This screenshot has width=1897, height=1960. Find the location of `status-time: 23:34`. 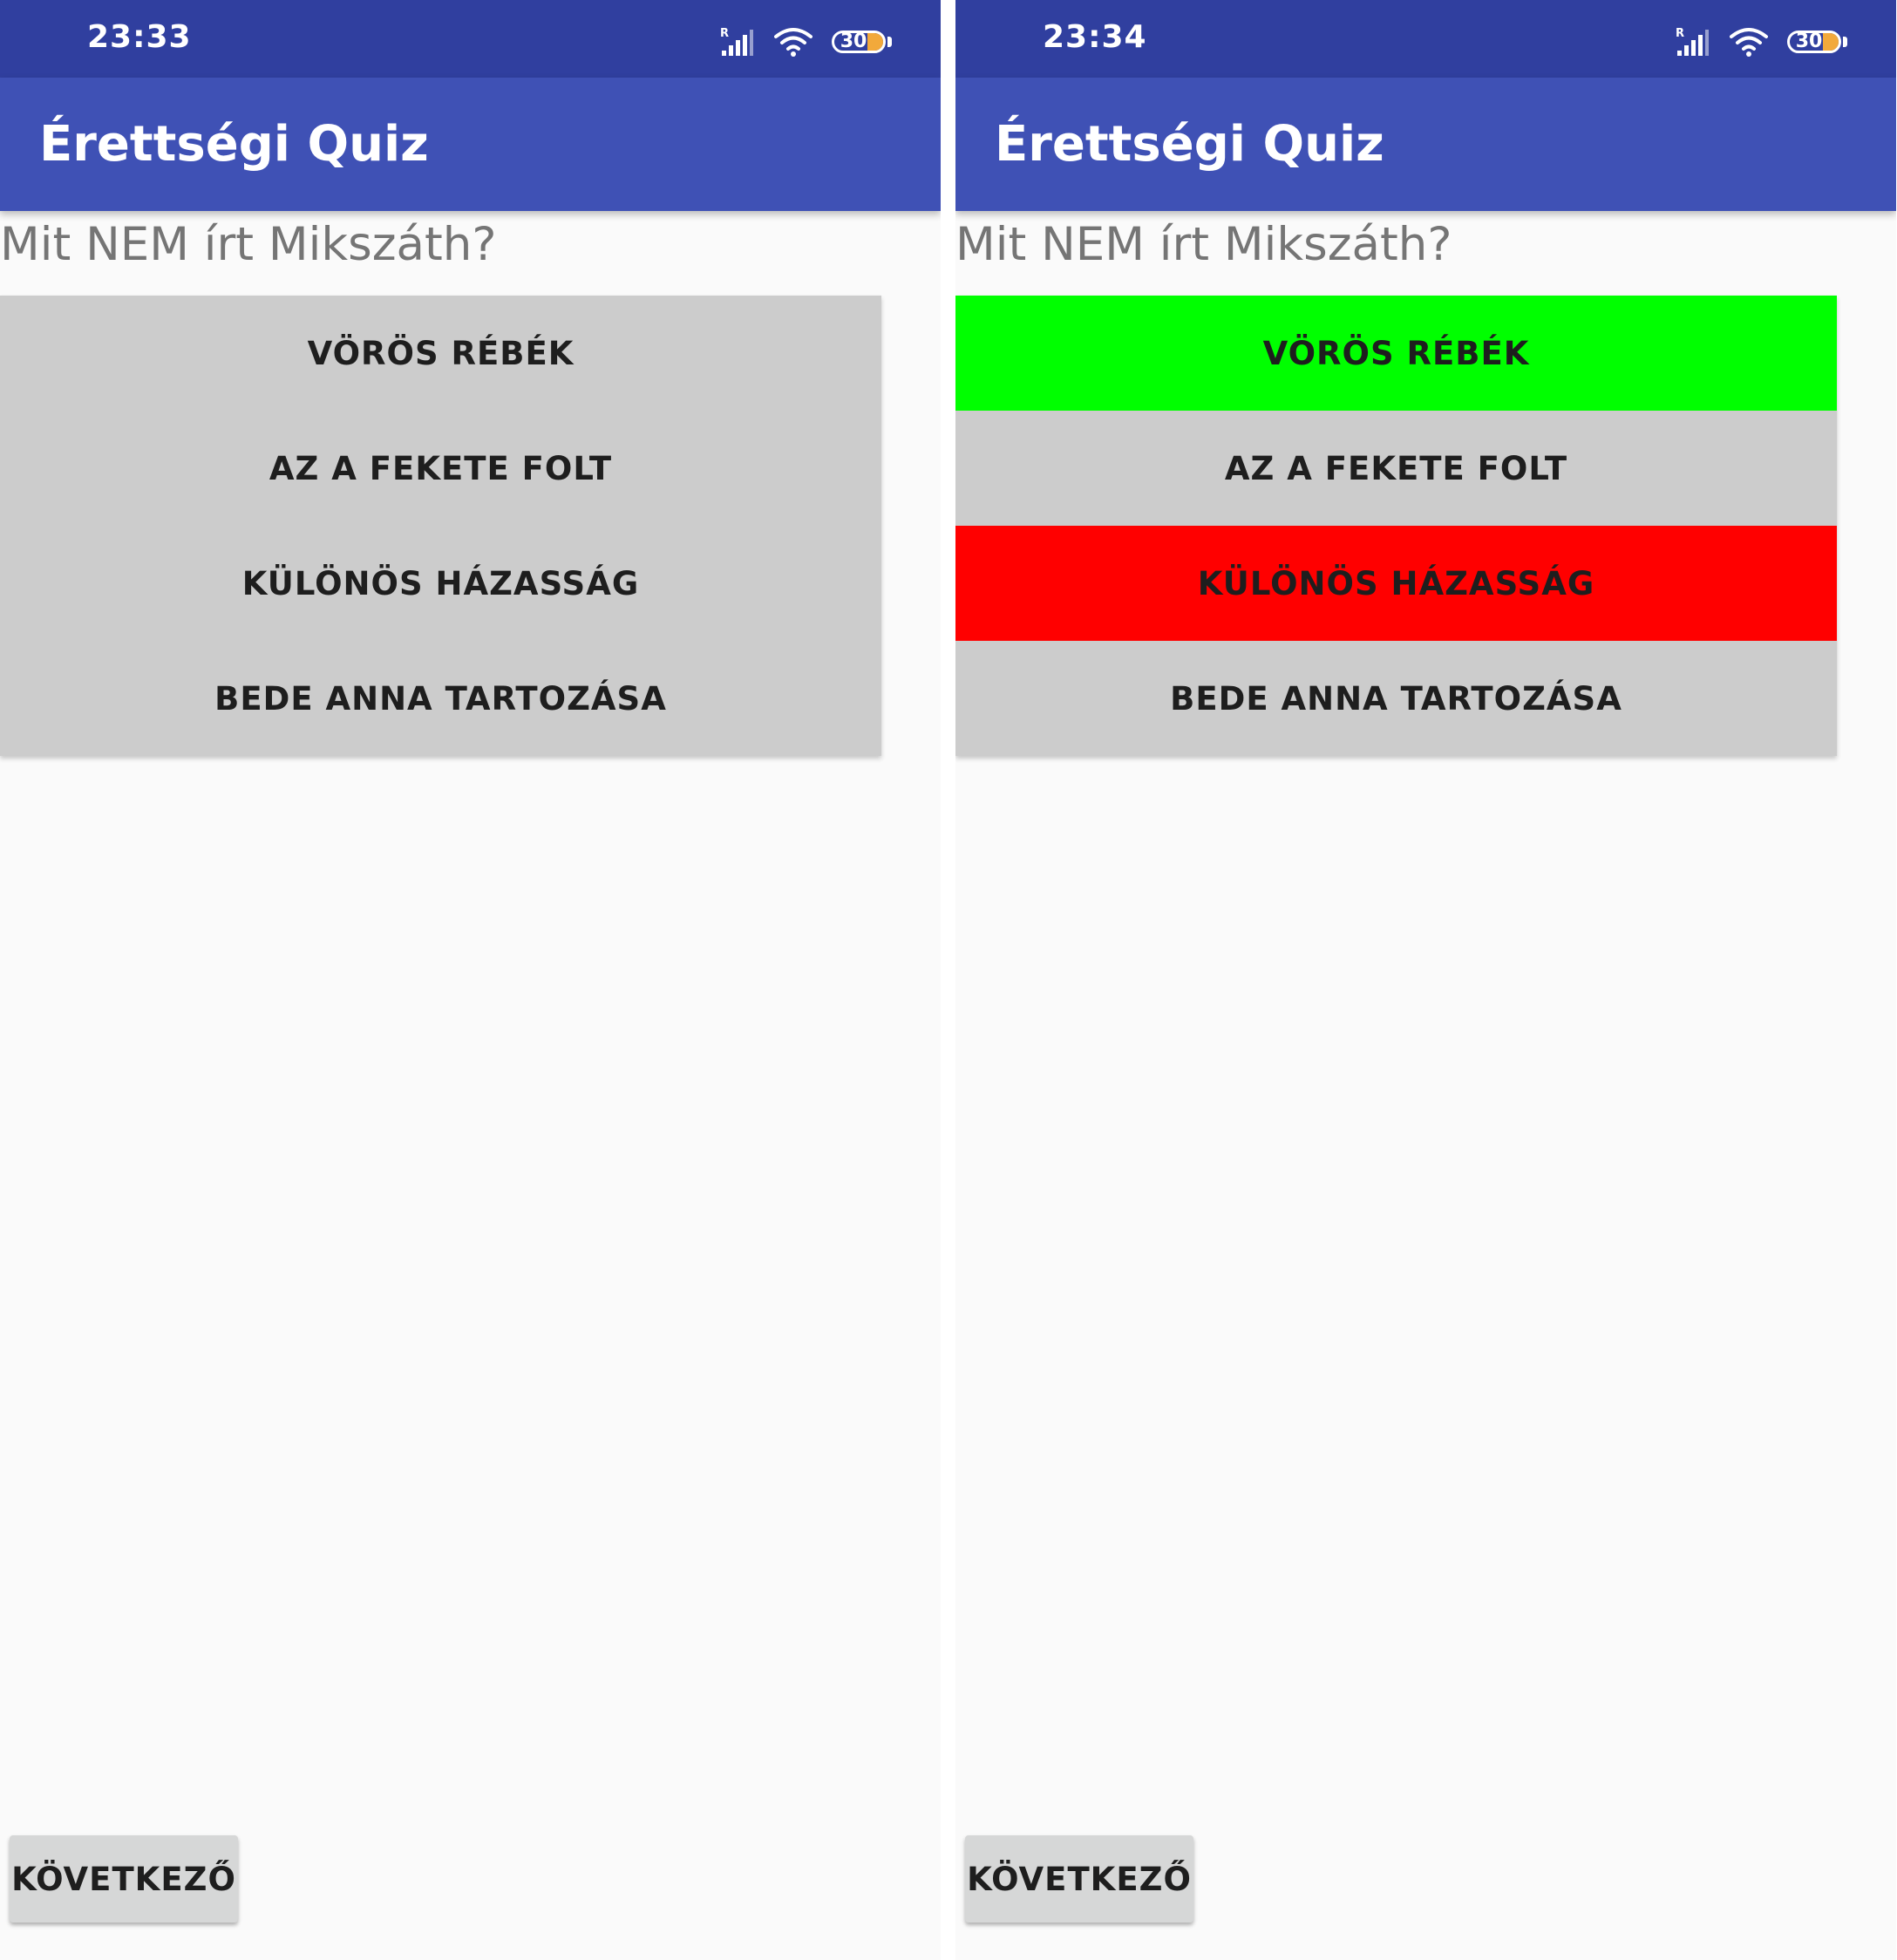

status-time: 23:34 is located at coordinates (1095, 37).